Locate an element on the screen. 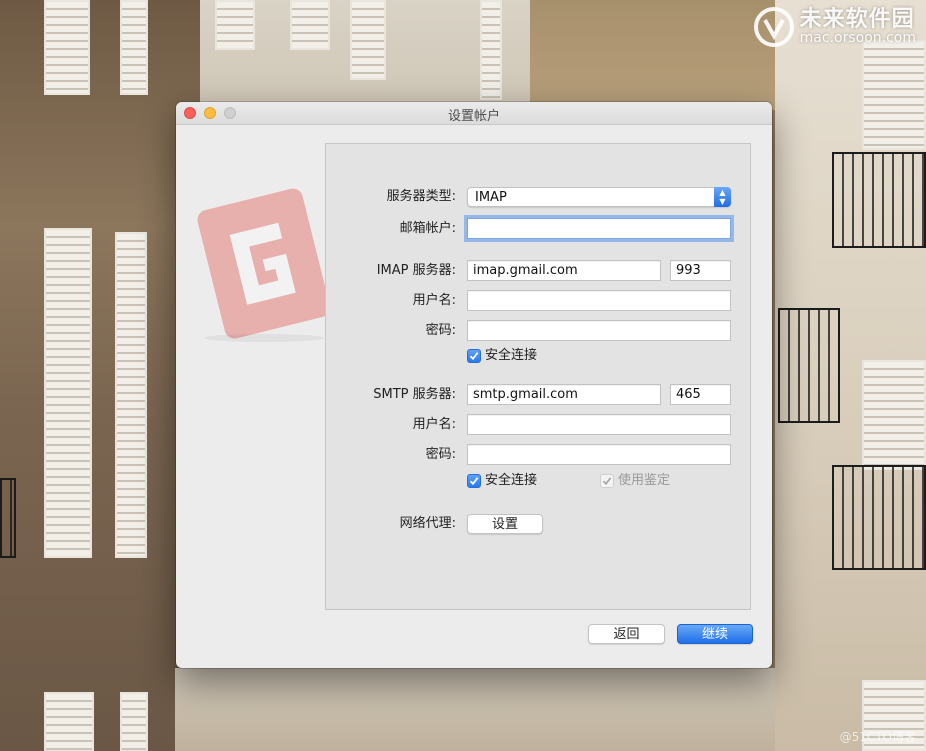  corner-watermark: @51CTO博客 is located at coordinates (877, 737).